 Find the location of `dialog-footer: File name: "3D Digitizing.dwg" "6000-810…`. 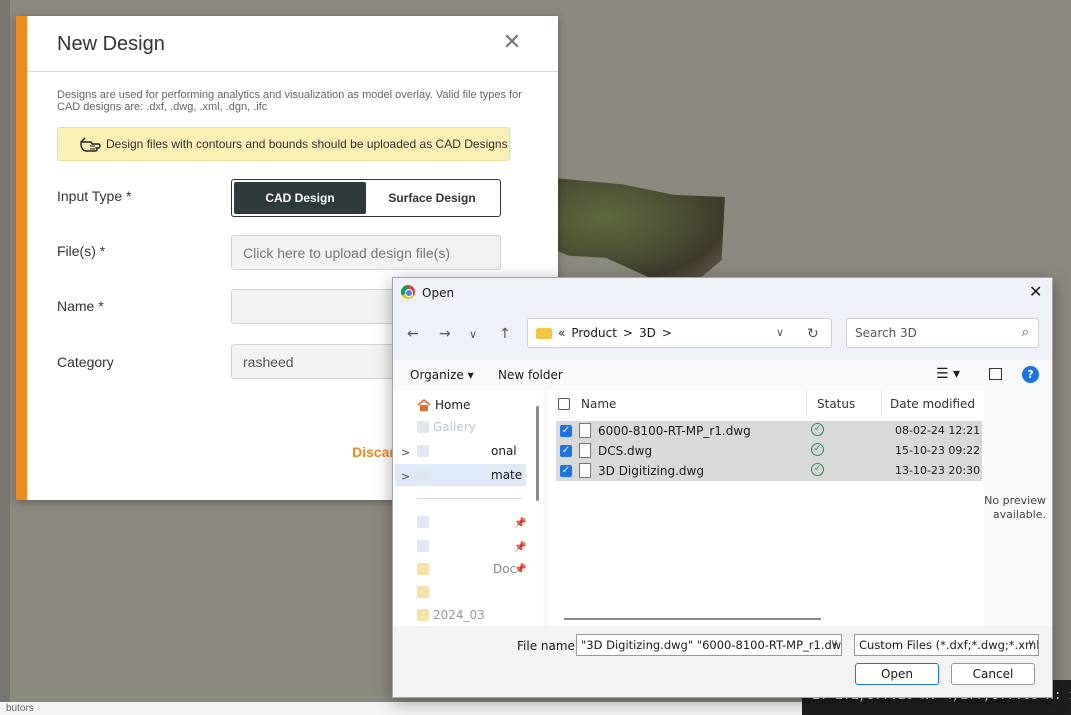

dialog-footer: File name: "3D Digitizing.dwg" "6000-810… is located at coordinates (722, 661).